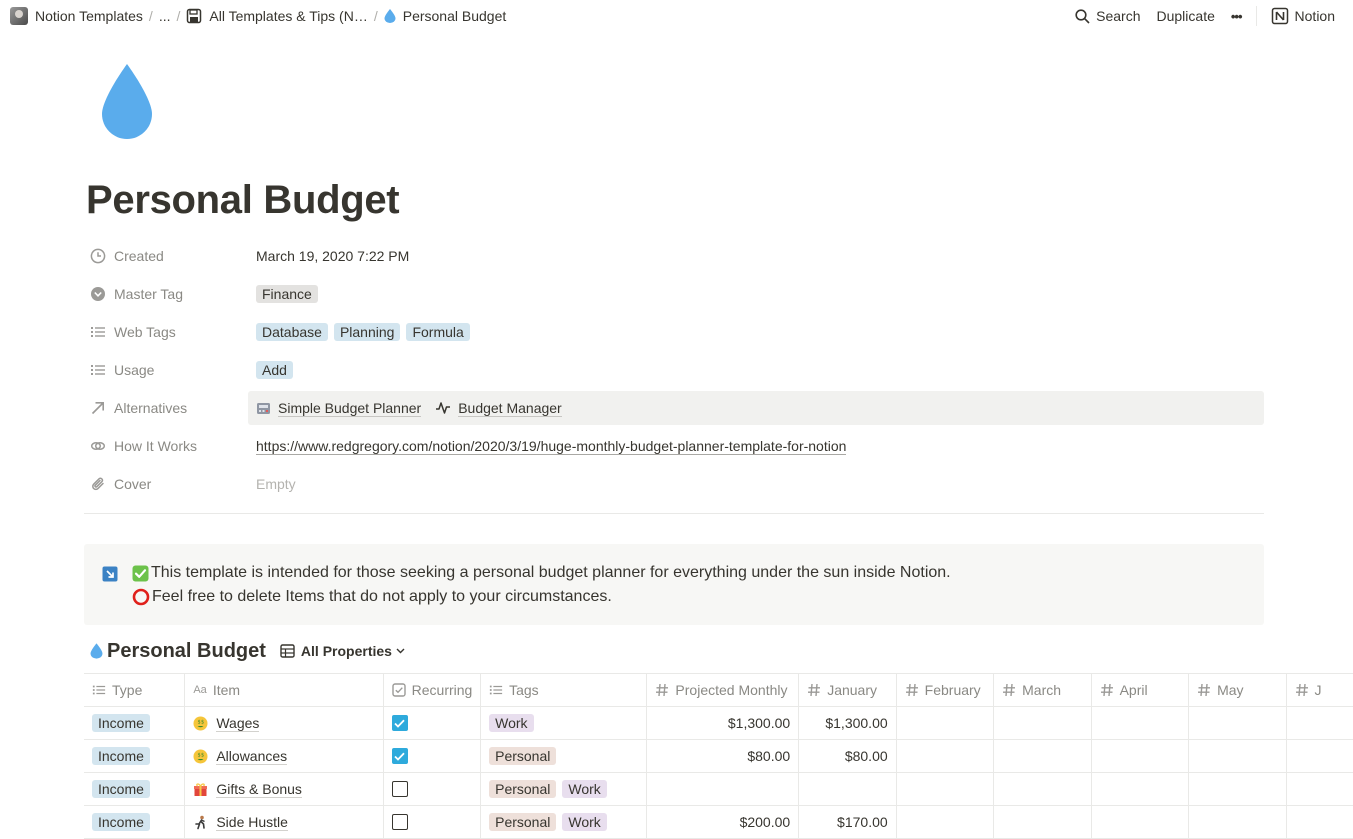  What do you see at coordinates (756, 370) in the screenshot?
I see `property-value: Add` at bounding box center [756, 370].